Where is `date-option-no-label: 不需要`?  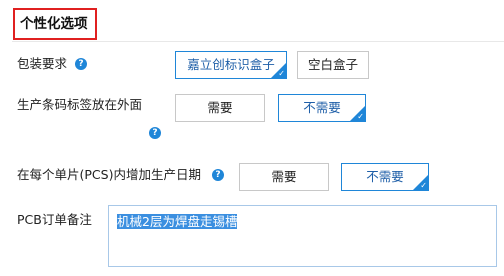
date-option-no-label: 不需要 is located at coordinates (385, 176).